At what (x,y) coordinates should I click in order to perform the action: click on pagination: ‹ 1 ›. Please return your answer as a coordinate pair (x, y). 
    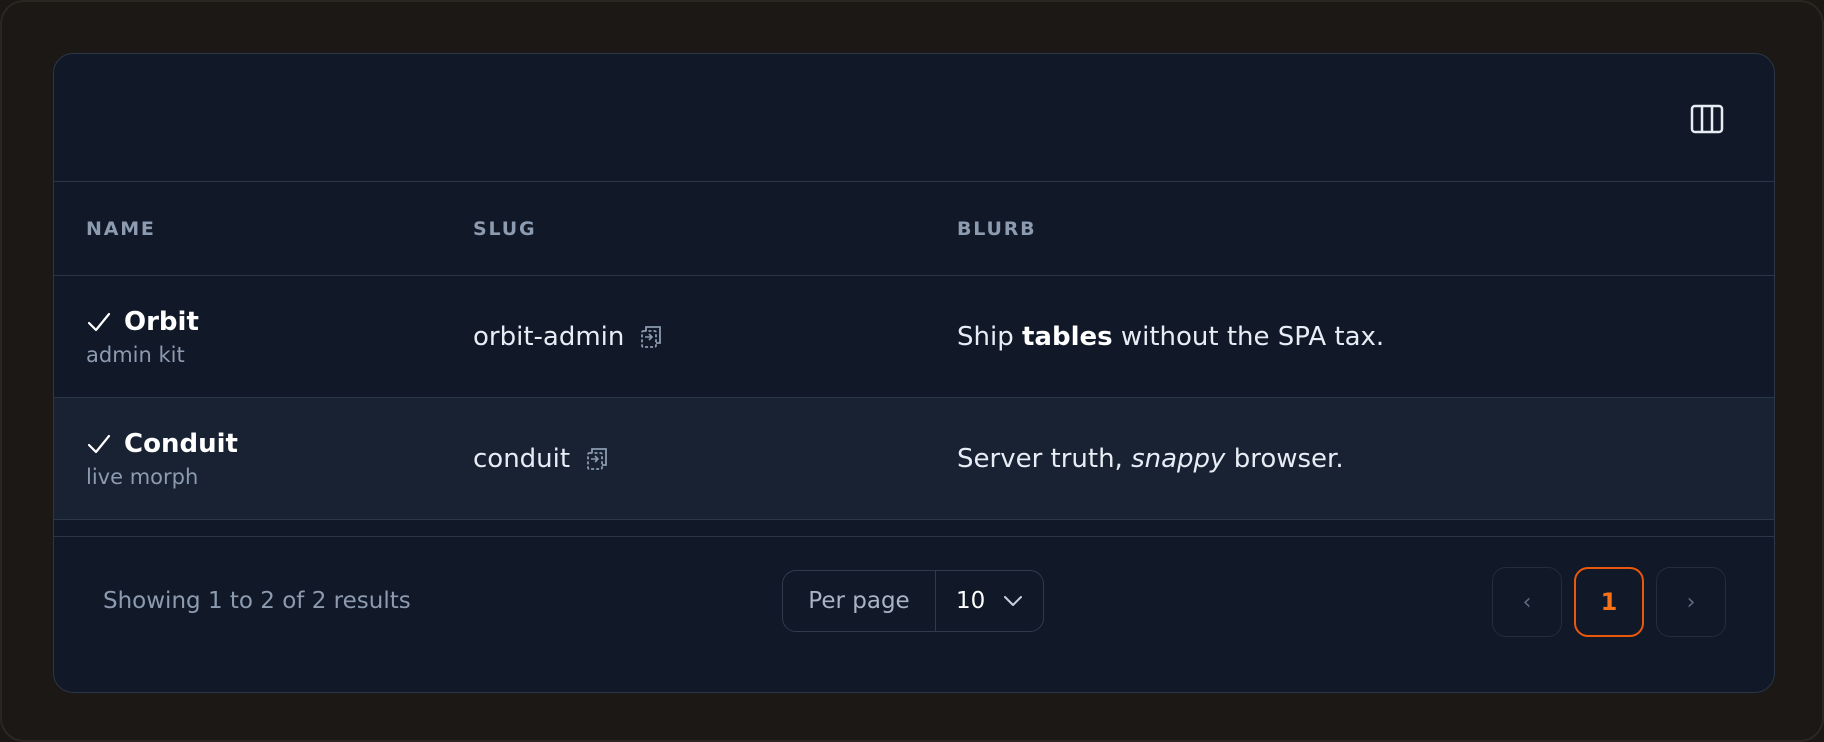
    Looking at the image, I should click on (1609, 602).